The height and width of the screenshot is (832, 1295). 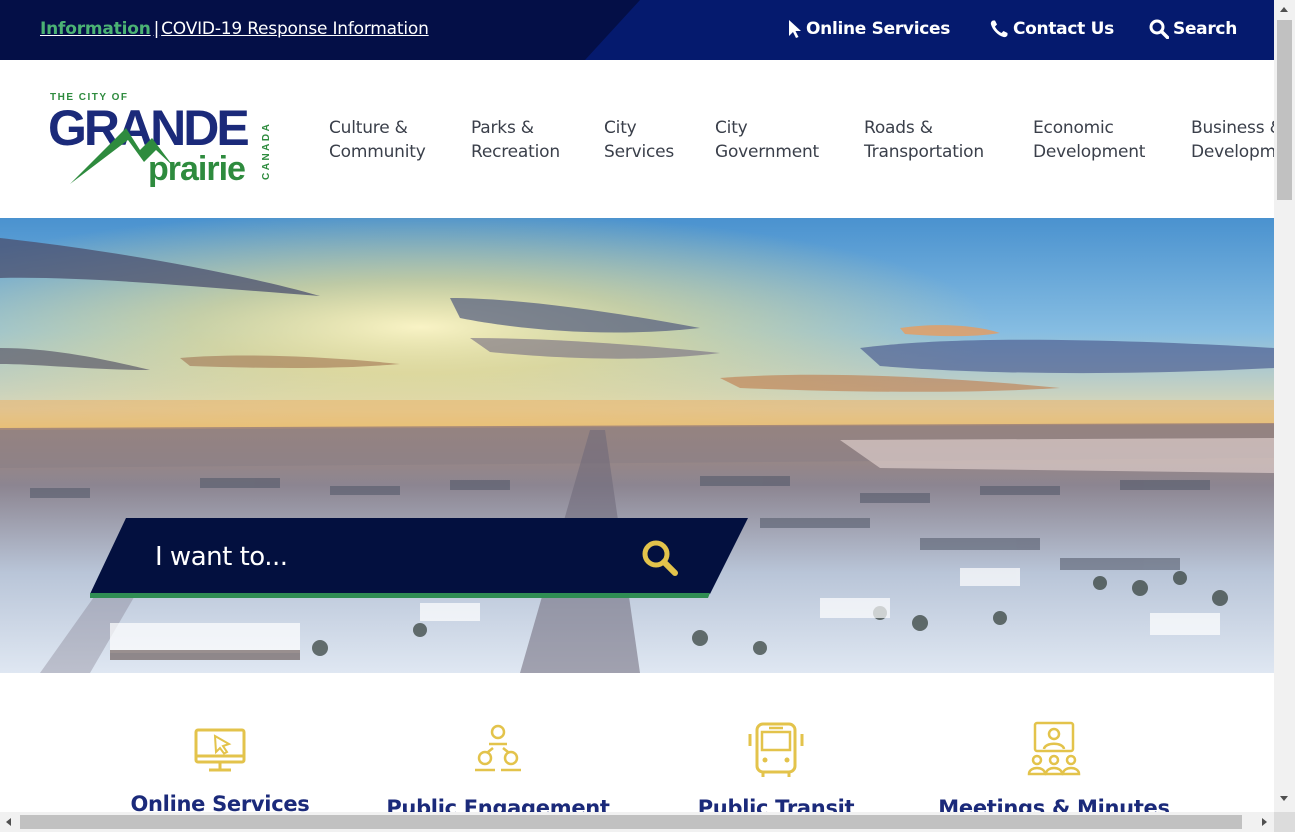 I want to click on scroll-left-icon, so click(x=8, y=822).